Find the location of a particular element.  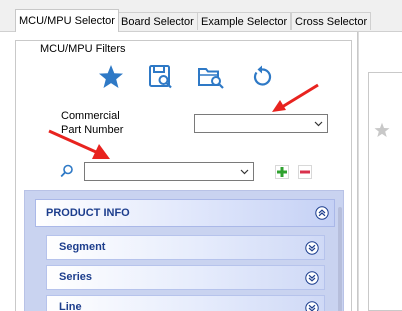

open-folder-search-icon is located at coordinates (211, 77).